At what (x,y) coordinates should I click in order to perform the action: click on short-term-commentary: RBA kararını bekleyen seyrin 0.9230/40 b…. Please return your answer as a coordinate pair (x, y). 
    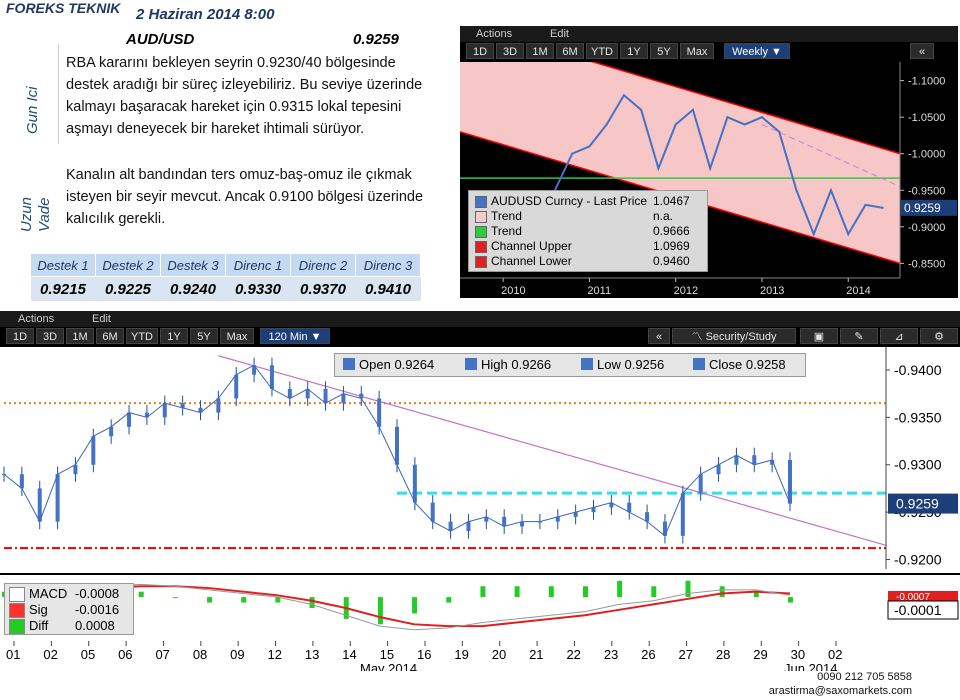
    Looking at the image, I should click on (244, 96).